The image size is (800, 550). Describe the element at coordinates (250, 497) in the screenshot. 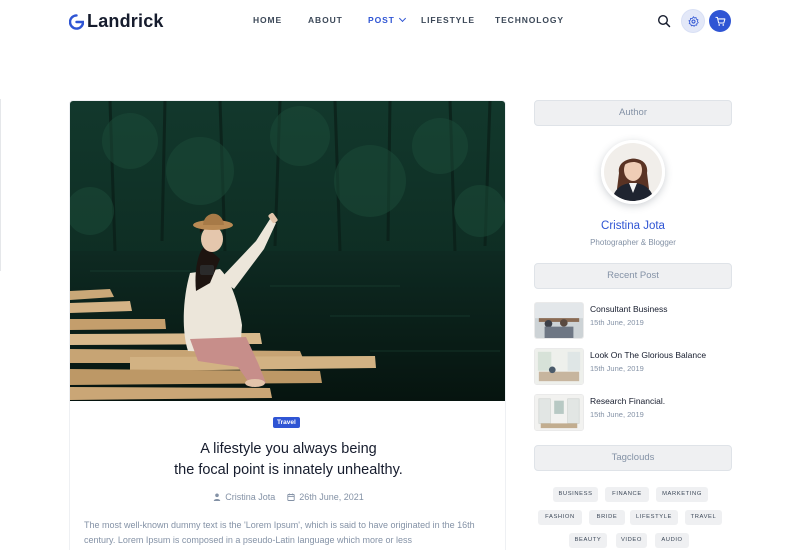

I see `post-author-link: Cristina Jota` at that location.